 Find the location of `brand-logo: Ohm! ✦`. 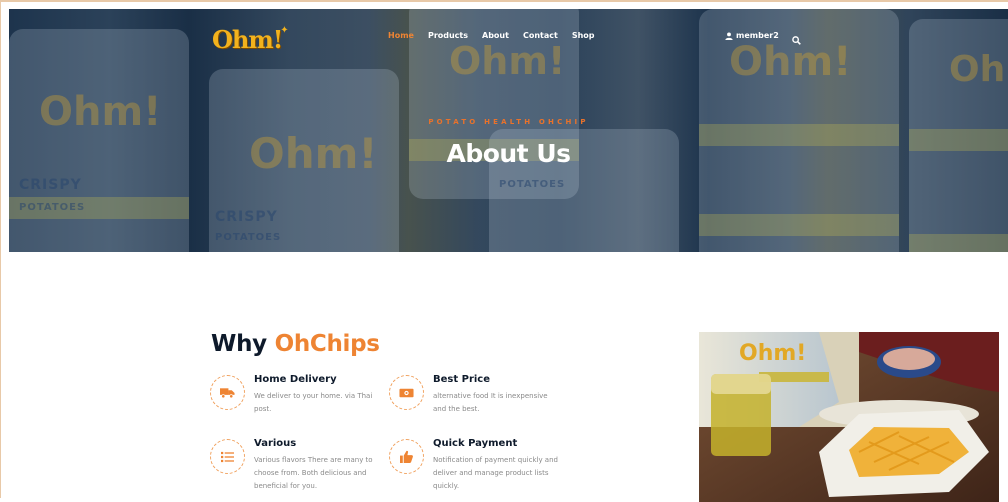

brand-logo: Ohm! ✦ is located at coordinates (251, 39).